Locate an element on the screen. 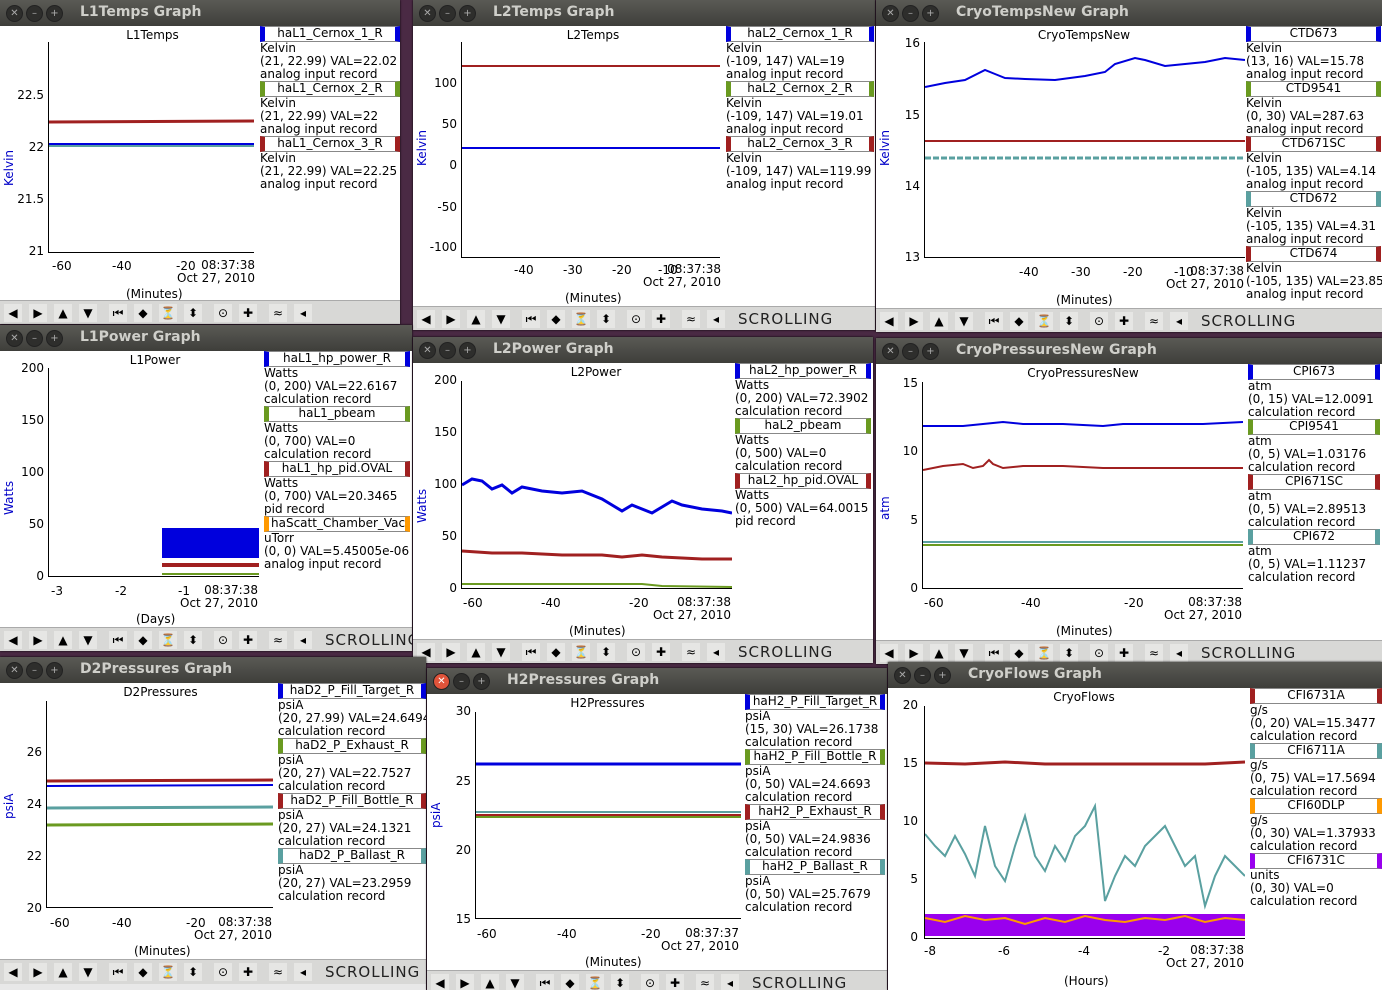 The width and height of the screenshot is (1382, 990). legend-item-name: haH2_P_Fill_Target_R is located at coordinates (815, 702).